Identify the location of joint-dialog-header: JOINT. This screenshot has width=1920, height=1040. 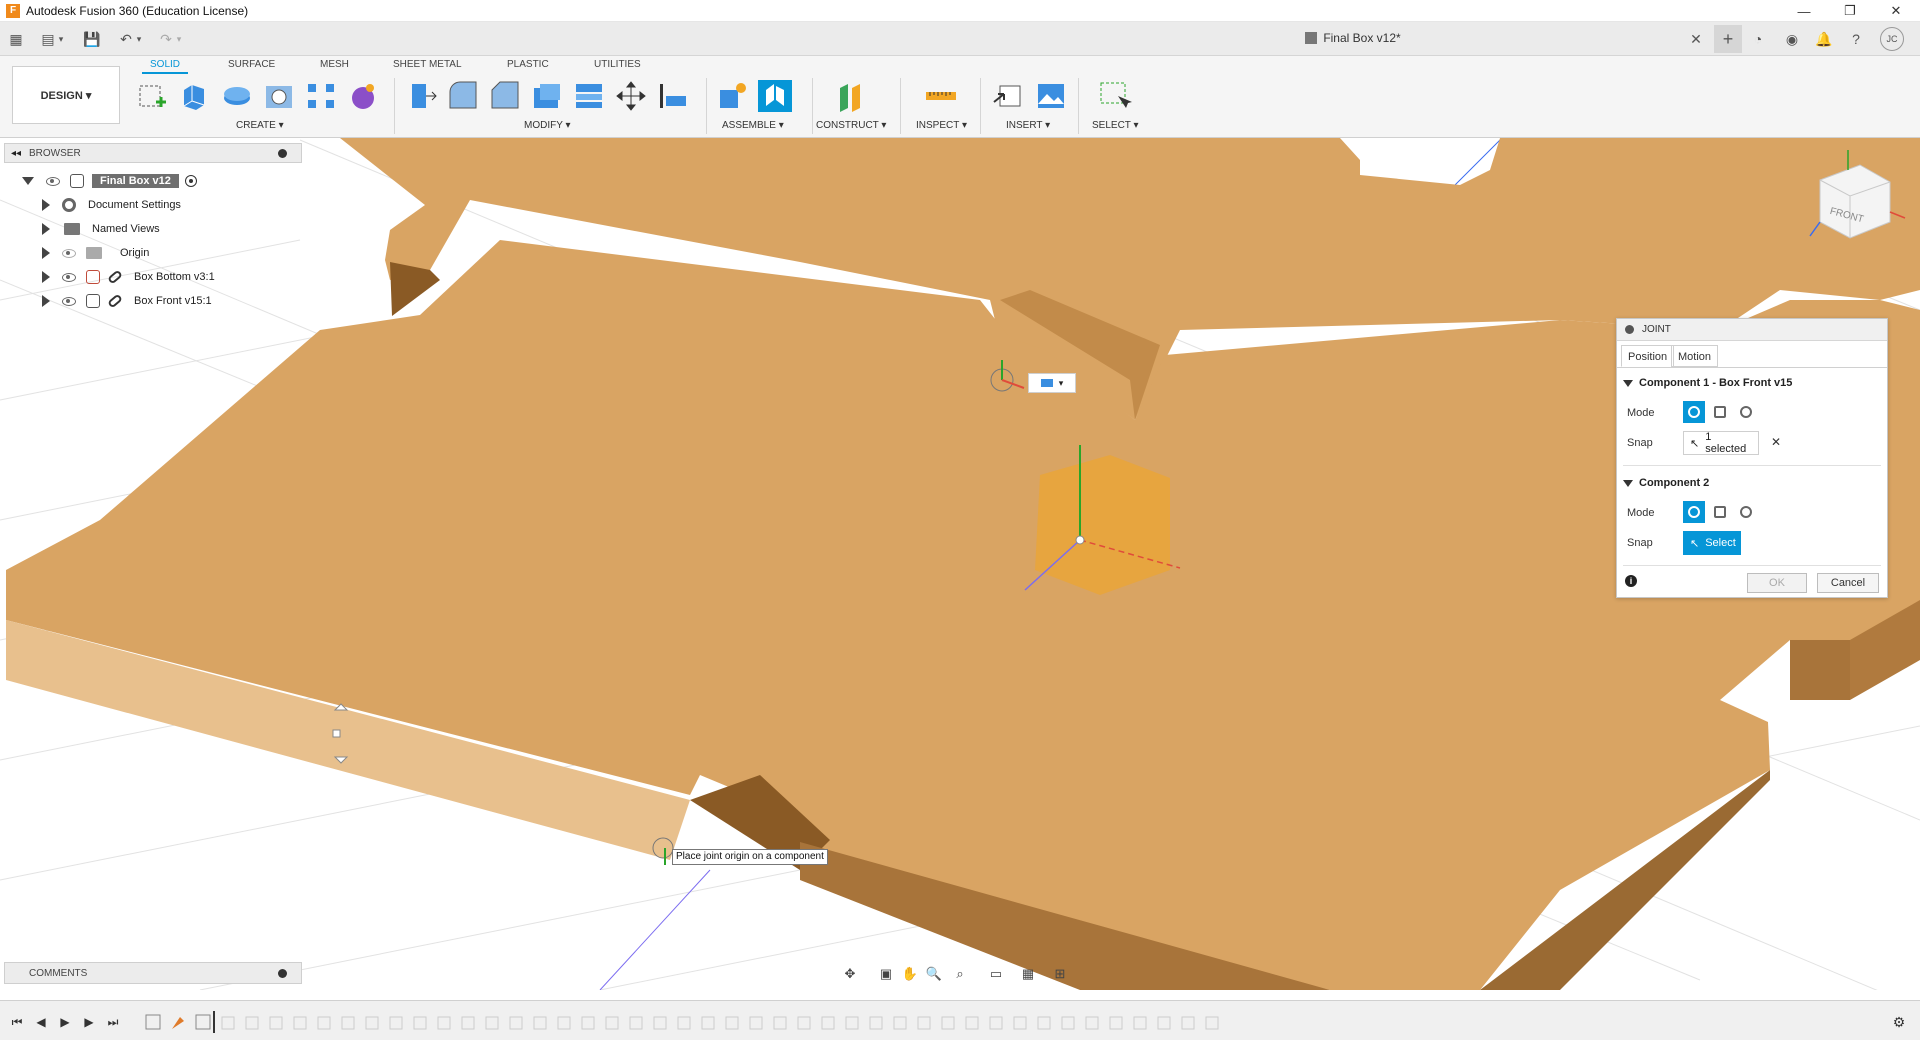
(1752, 330).